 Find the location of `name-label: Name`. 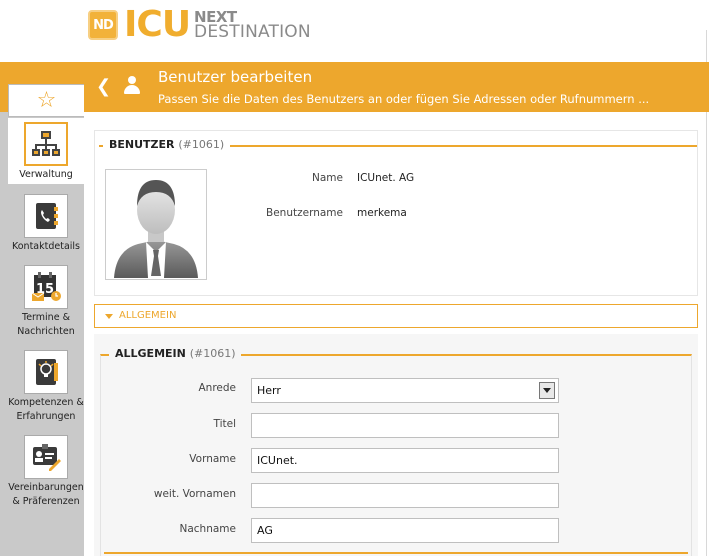

name-label: Name is located at coordinates (327, 178).